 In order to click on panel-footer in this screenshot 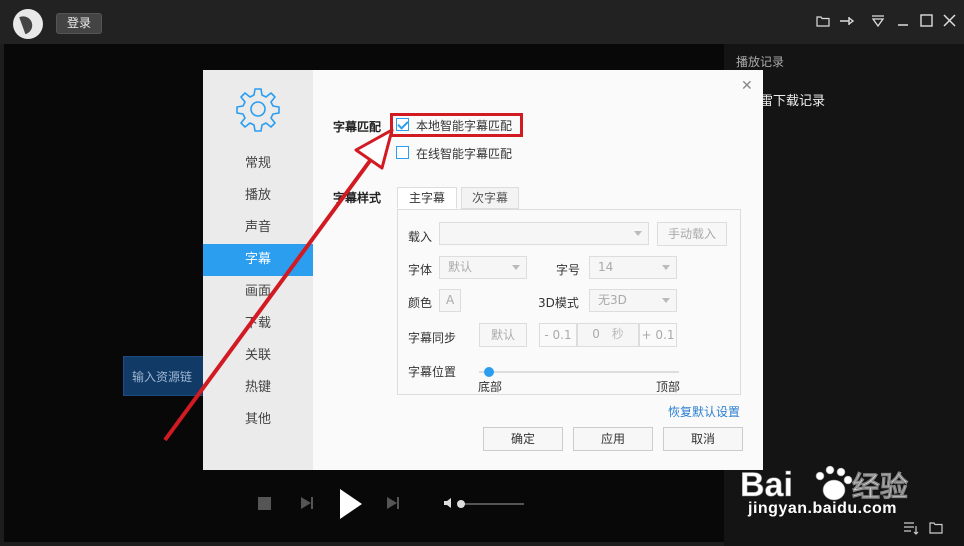, I will do `click(844, 530)`.